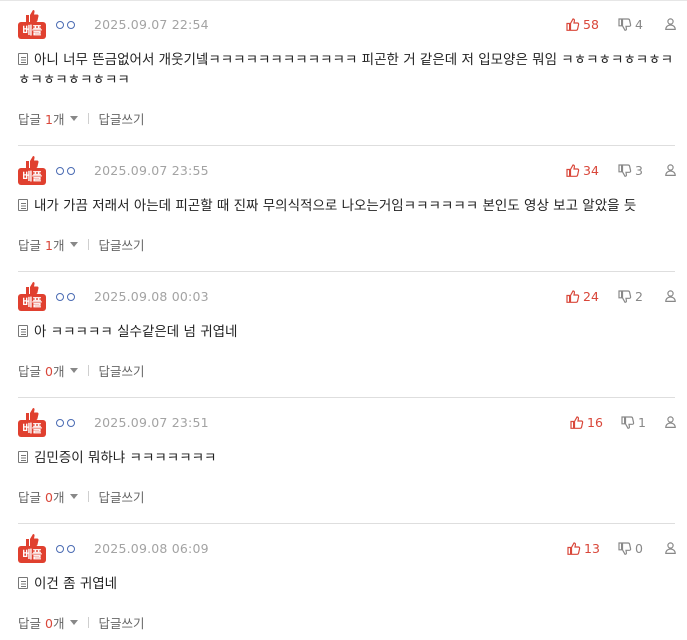 Image resolution: width=687 pixels, height=640 pixels. Describe the element at coordinates (639, 24) in the screenshot. I see `dislike-count: 4` at that location.